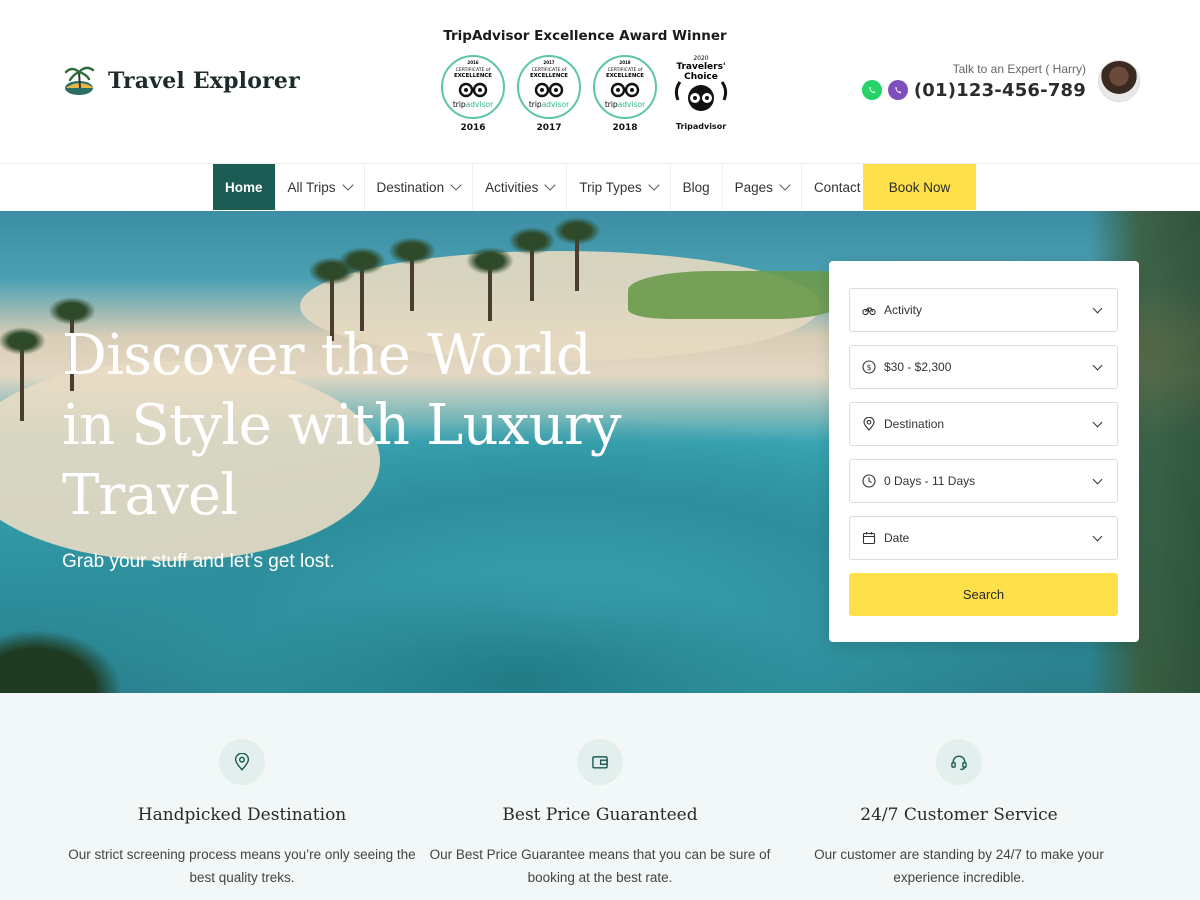  I want to click on whatsapp-icon, so click(871, 90).